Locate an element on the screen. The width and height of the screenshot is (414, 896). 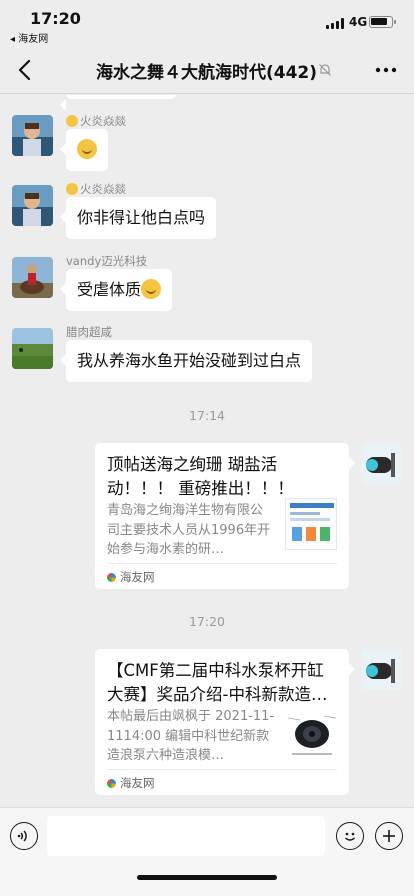
battery-level is located at coordinates (379, 21).